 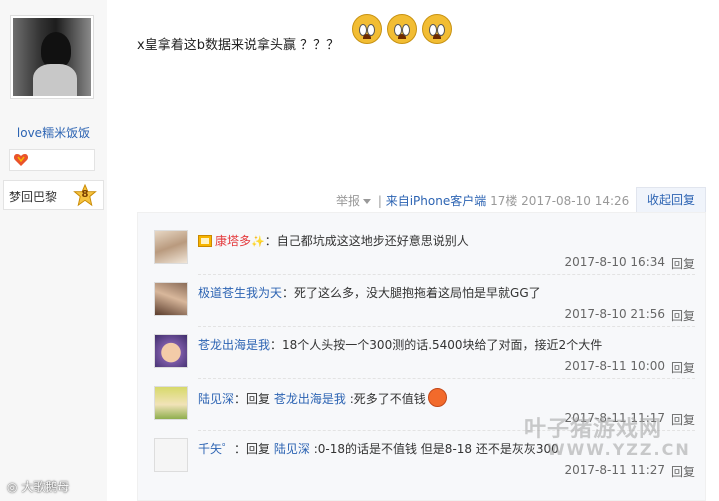 I want to click on report-link: 举报, so click(x=348, y=201).